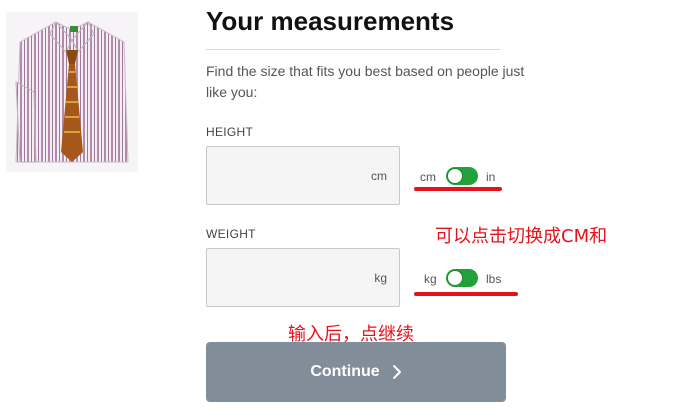 Image resolution: width=681 pixels, height=417 pixels. What do you see at coordinates (379, 175) in the screenshot?
I see `height-unit-suffix: cm` at bounding box center [379, 175].